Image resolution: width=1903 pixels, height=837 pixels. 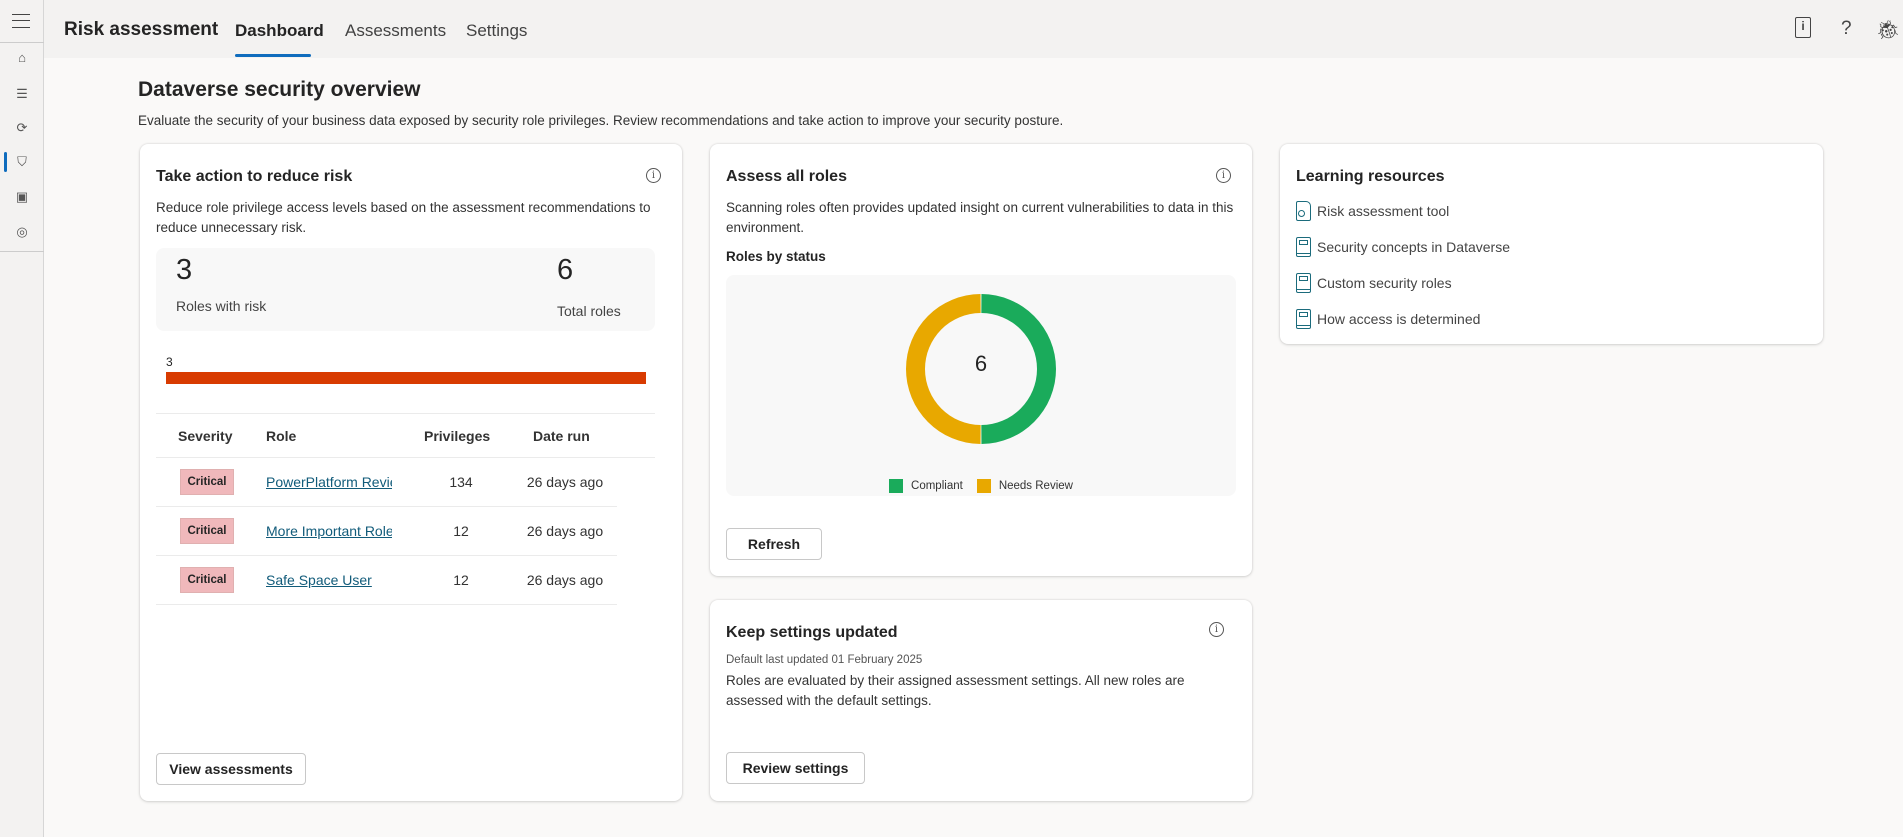 I want to click on refresh-button: Refresh, so click(x=774, y=544).